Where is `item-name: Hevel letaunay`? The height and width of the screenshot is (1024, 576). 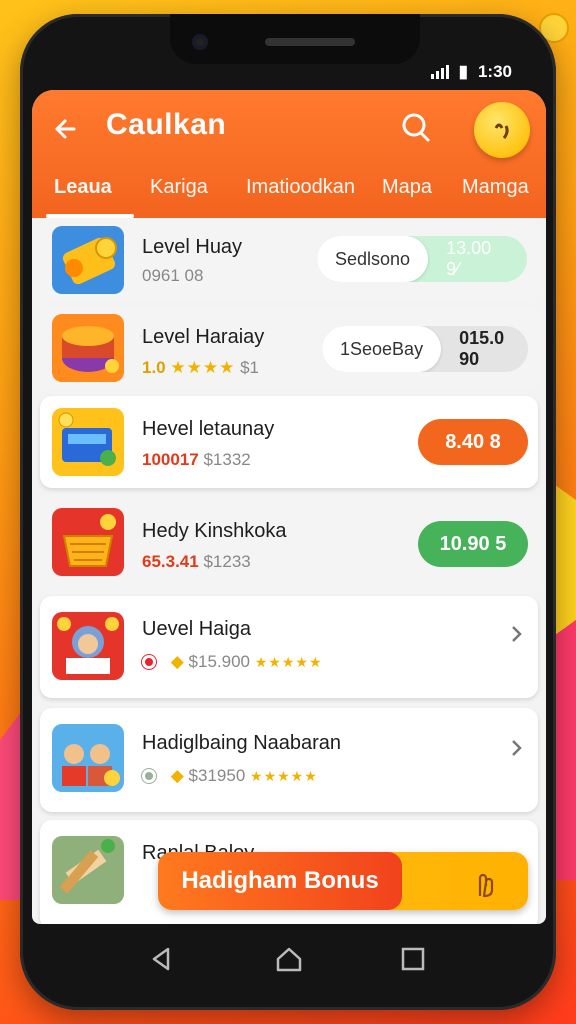
item-name: Hevel letaunay is located at coordinates (208, 429).